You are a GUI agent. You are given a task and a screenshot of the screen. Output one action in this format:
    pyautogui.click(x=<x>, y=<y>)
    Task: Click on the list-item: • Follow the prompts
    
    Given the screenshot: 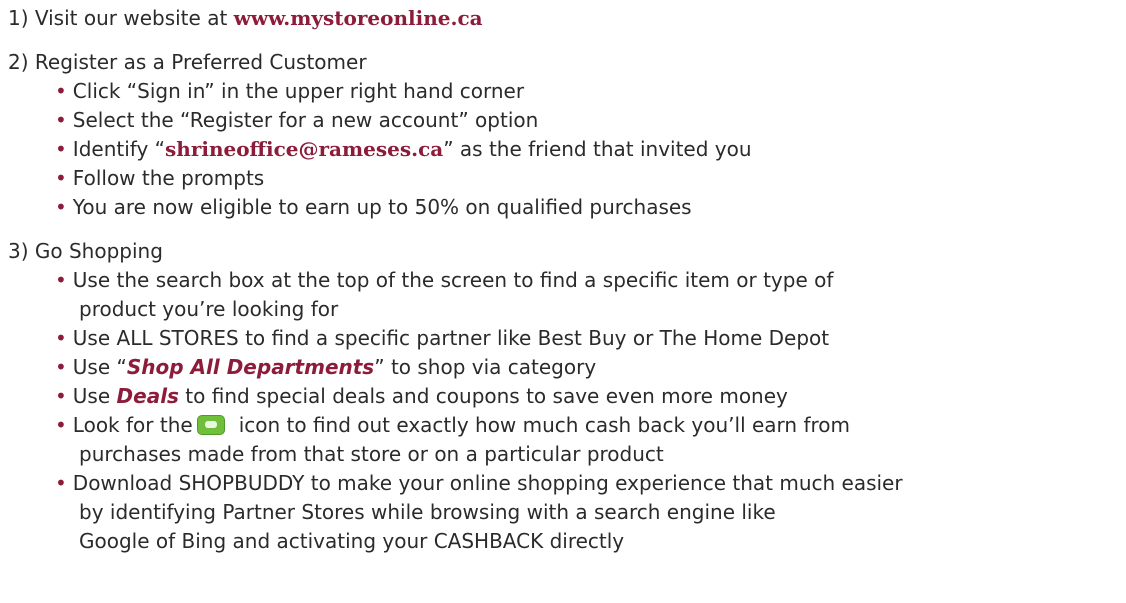 What is the action you would take?
    pyautogui.click(x=159, y=178)
    